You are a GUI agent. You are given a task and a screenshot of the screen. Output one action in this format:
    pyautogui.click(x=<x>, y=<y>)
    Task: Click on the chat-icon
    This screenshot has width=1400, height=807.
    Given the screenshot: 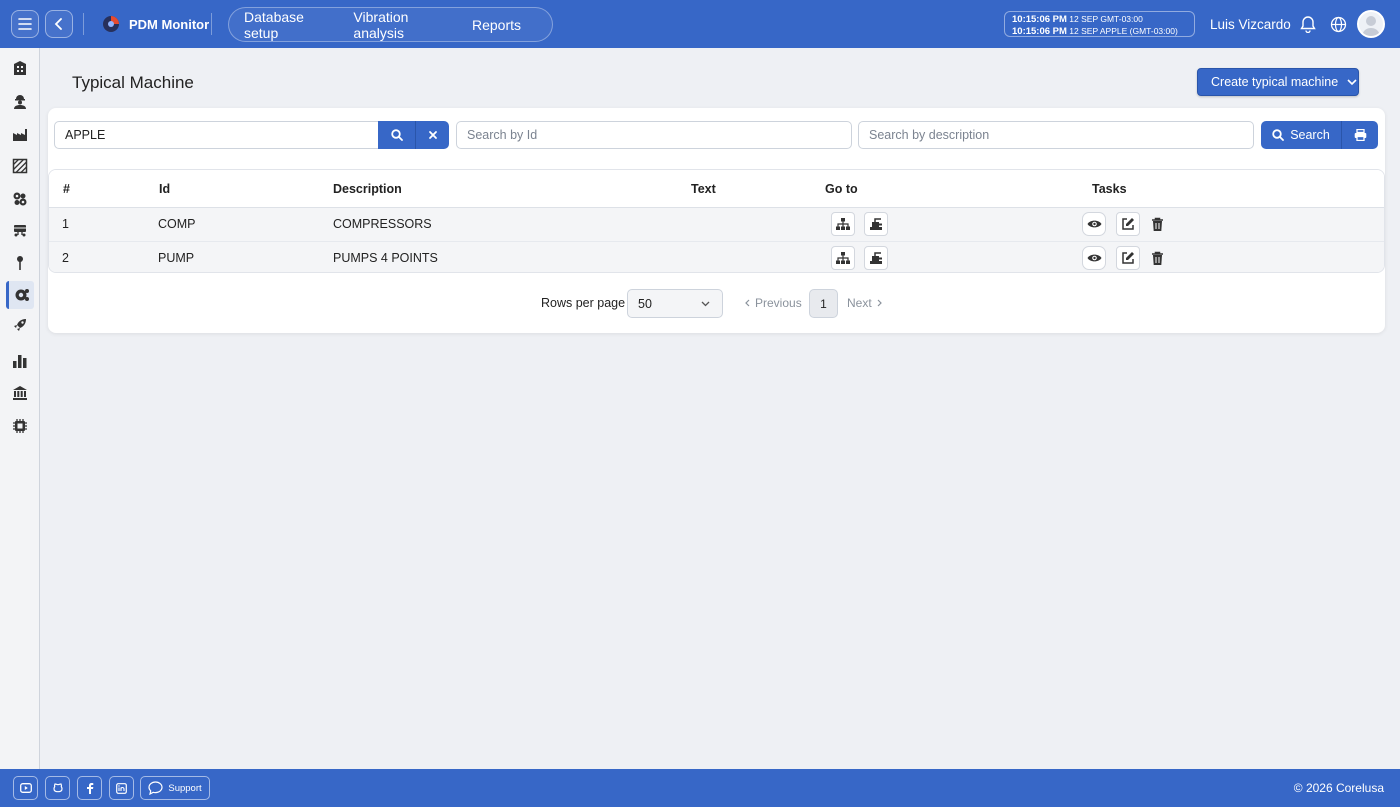 What is the action you would take?
    pyautogui.click(x=155, y=788)
    